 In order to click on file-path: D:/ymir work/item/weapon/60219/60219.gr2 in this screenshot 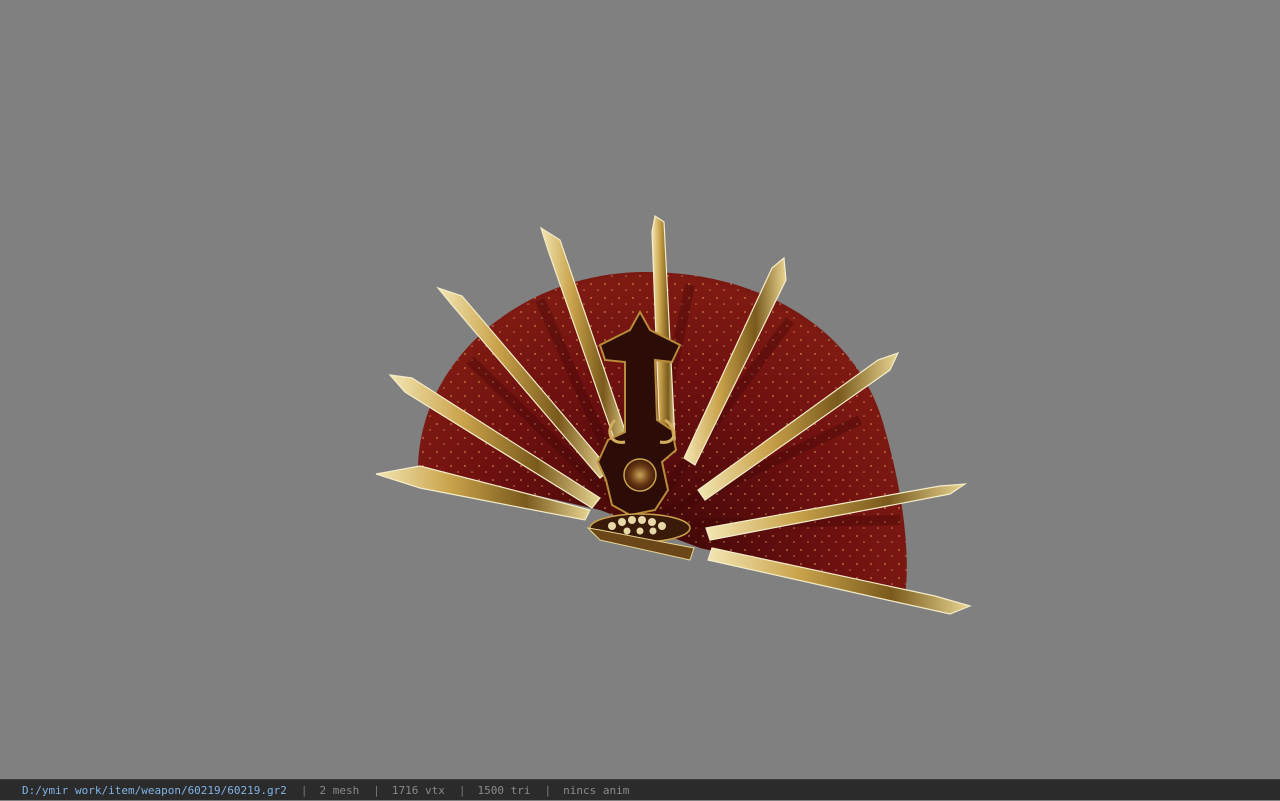, I will do `click(154, 790)`.